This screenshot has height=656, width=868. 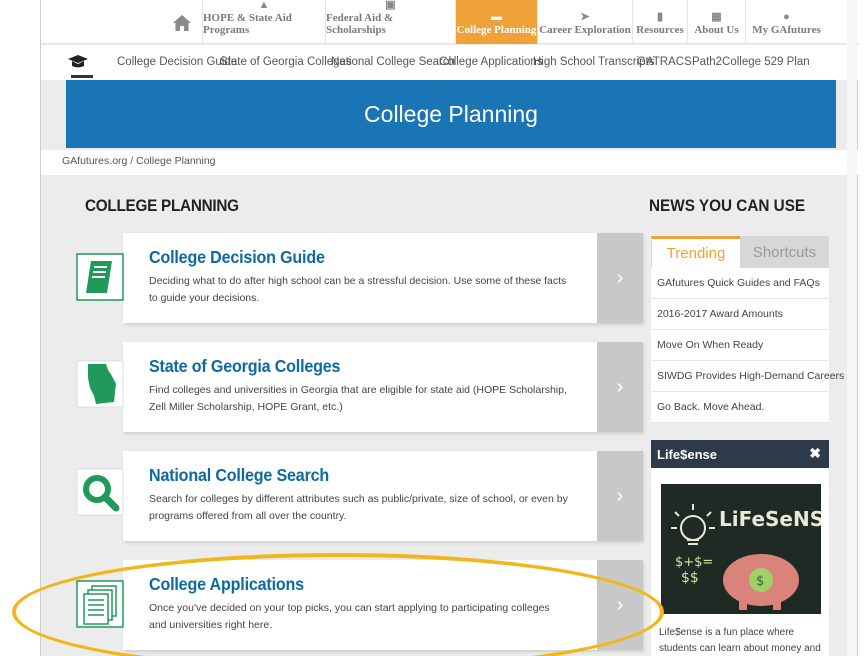 I want to click on lifesense-header: Life$ense ✖, so click(x=740, y=454).